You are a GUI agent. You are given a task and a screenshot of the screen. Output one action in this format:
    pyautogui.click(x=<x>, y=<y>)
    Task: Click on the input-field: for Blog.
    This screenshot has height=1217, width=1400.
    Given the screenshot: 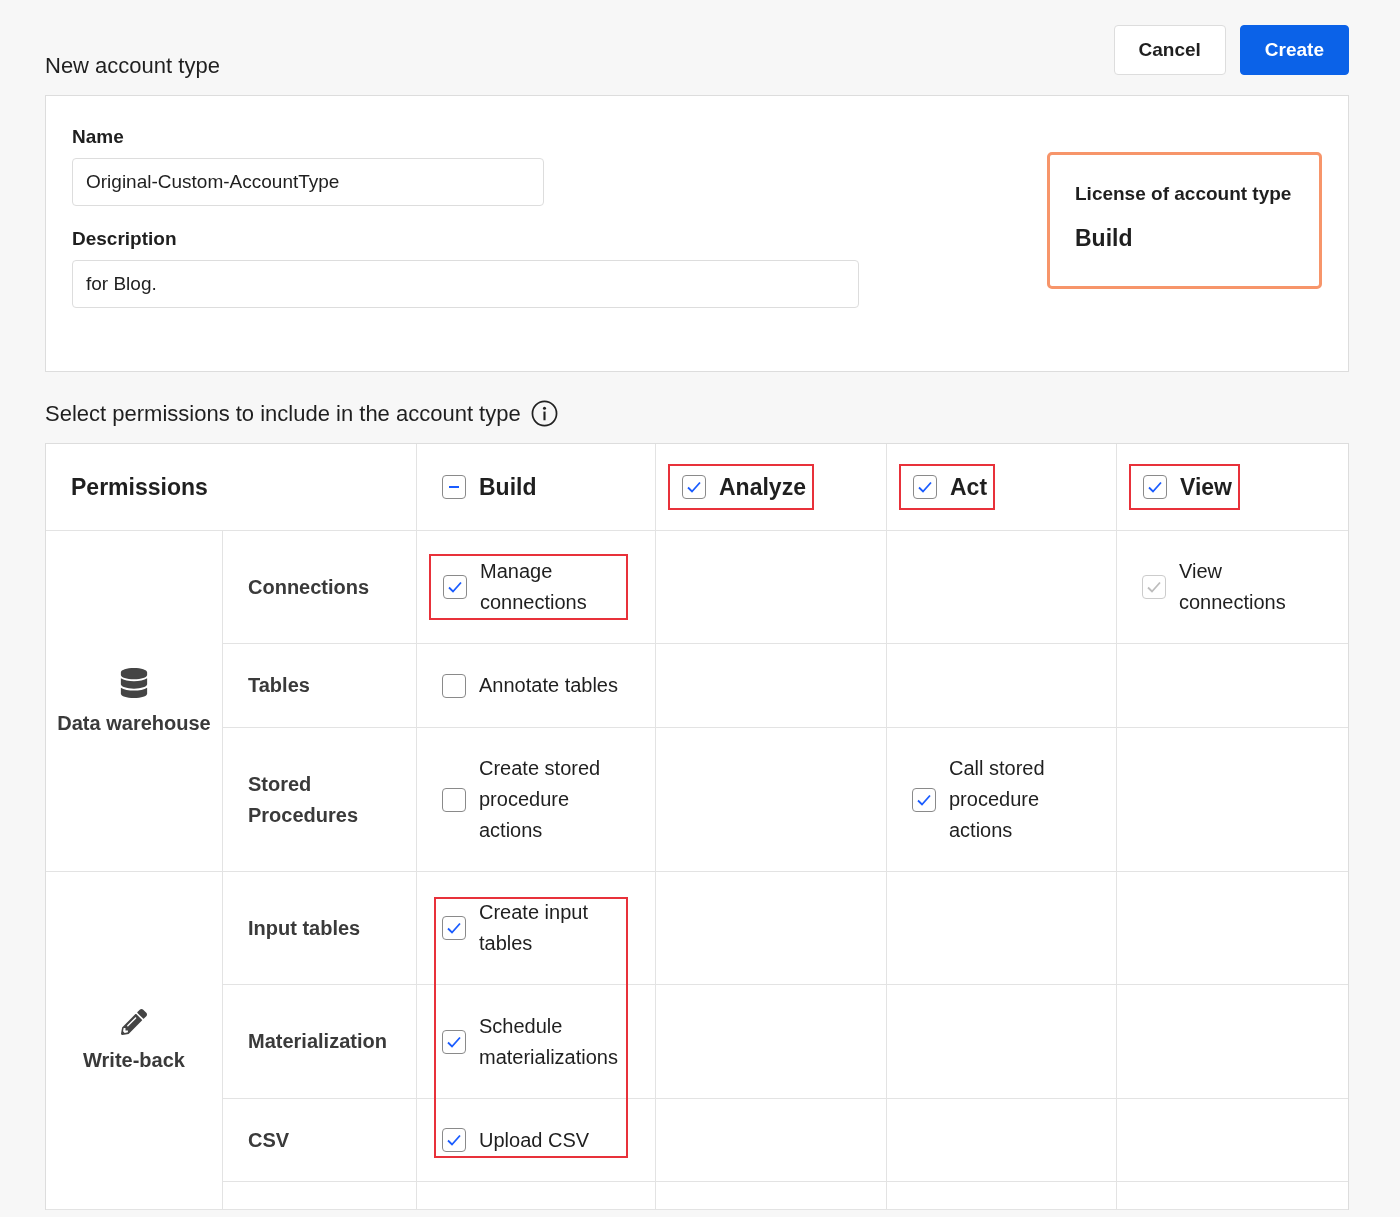 What is the action you would take?
    pyautogui.click(x=465, y=284)
    